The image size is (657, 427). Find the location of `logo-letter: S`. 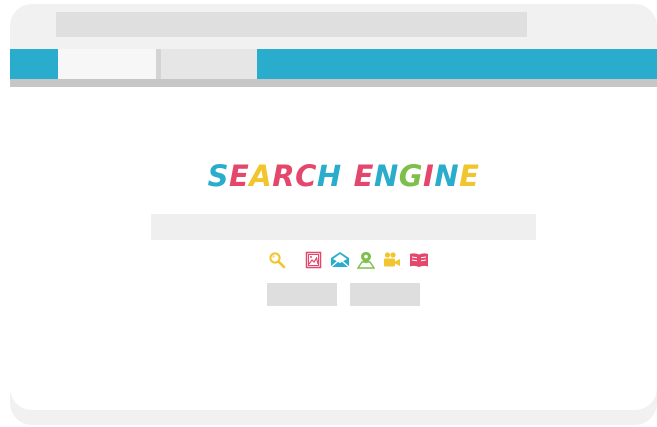

logo-letter: S is located at coordinates (218, 176).